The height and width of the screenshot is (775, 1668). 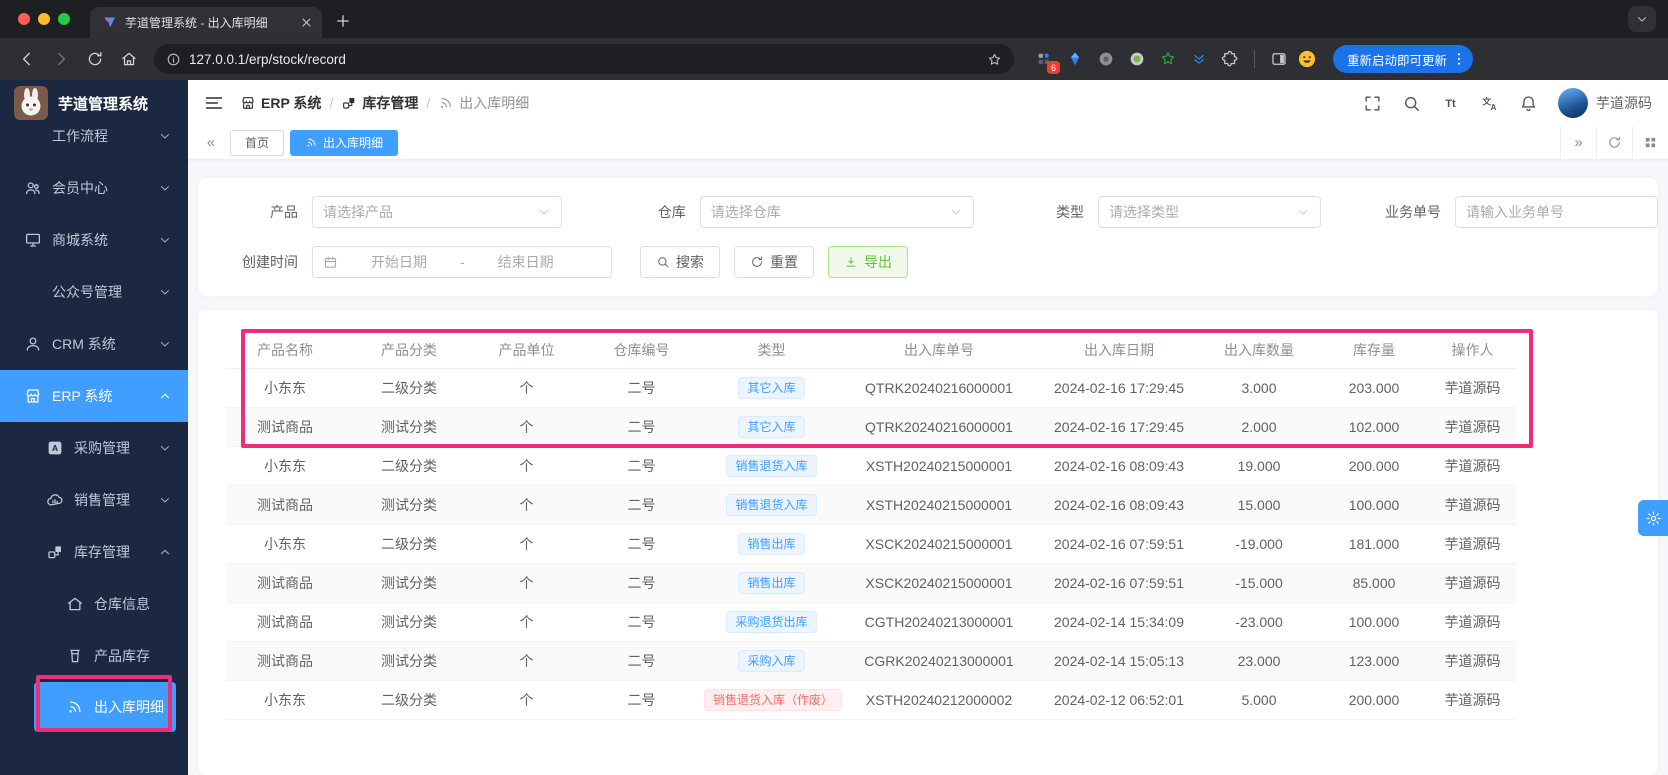 What do you see at coordinates (1106, 59) in the screenshot?
I see `circle-pattern-extension-button` at bounding box center [1106, 59].